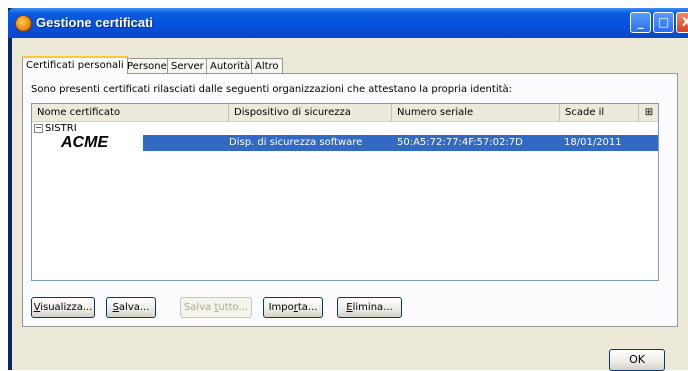 The height and width of the screenshot is (371, 688). I want to click on collapse-icon: −, so click(38, 128).